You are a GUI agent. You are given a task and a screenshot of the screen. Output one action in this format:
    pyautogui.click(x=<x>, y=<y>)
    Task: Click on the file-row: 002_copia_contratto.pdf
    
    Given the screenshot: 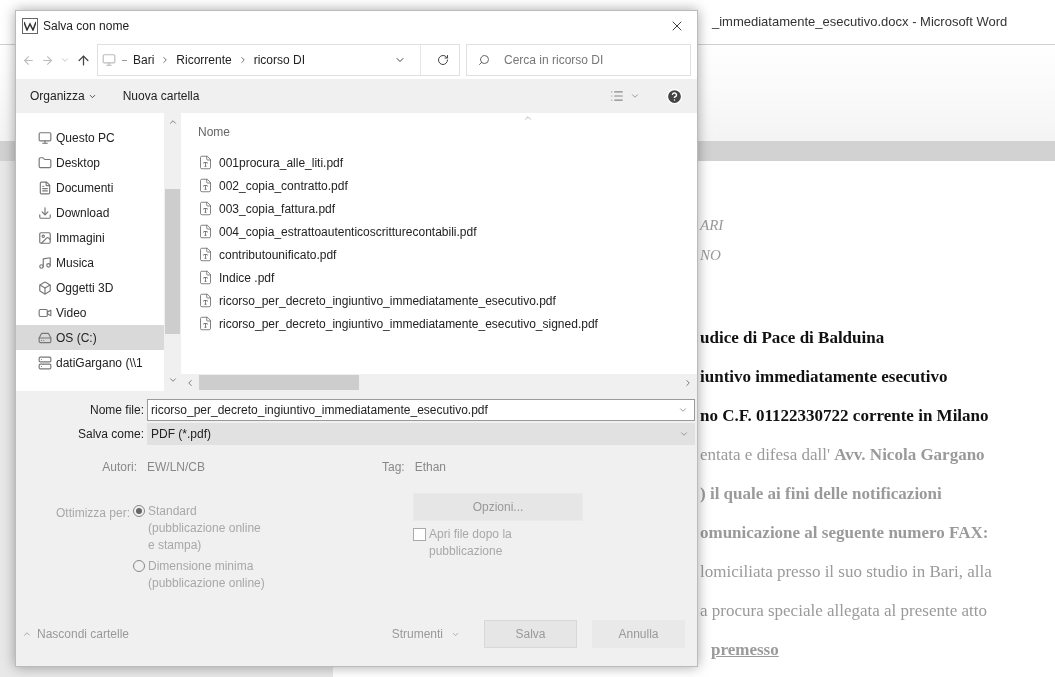 What is the action you would take?
    pyautogui.click(x=447, y=185)
    